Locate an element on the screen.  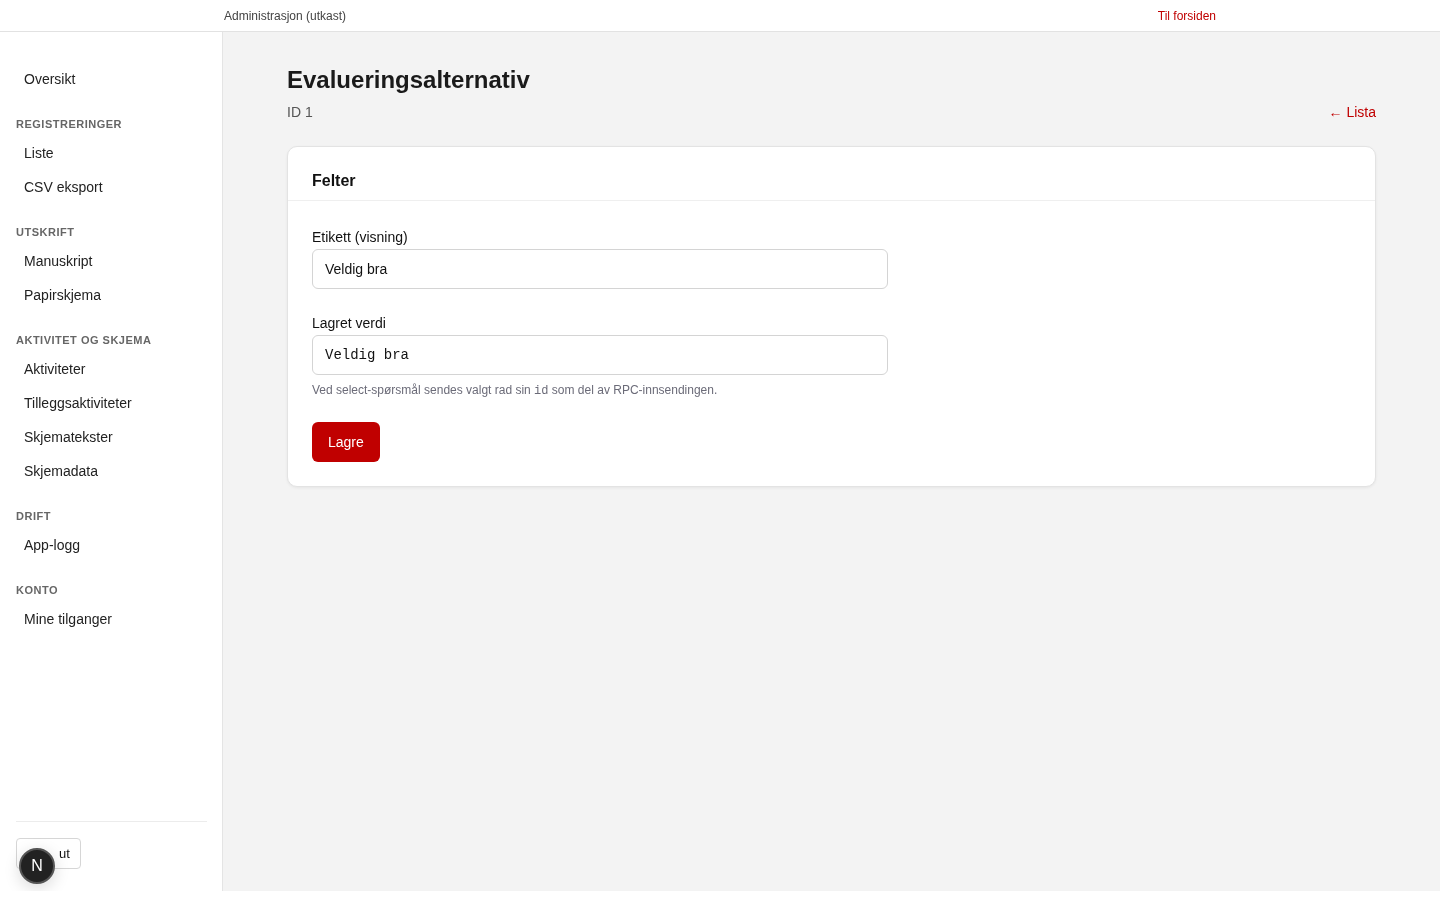
sidebar-item: Manuskript is located at coordinates (111, 261).